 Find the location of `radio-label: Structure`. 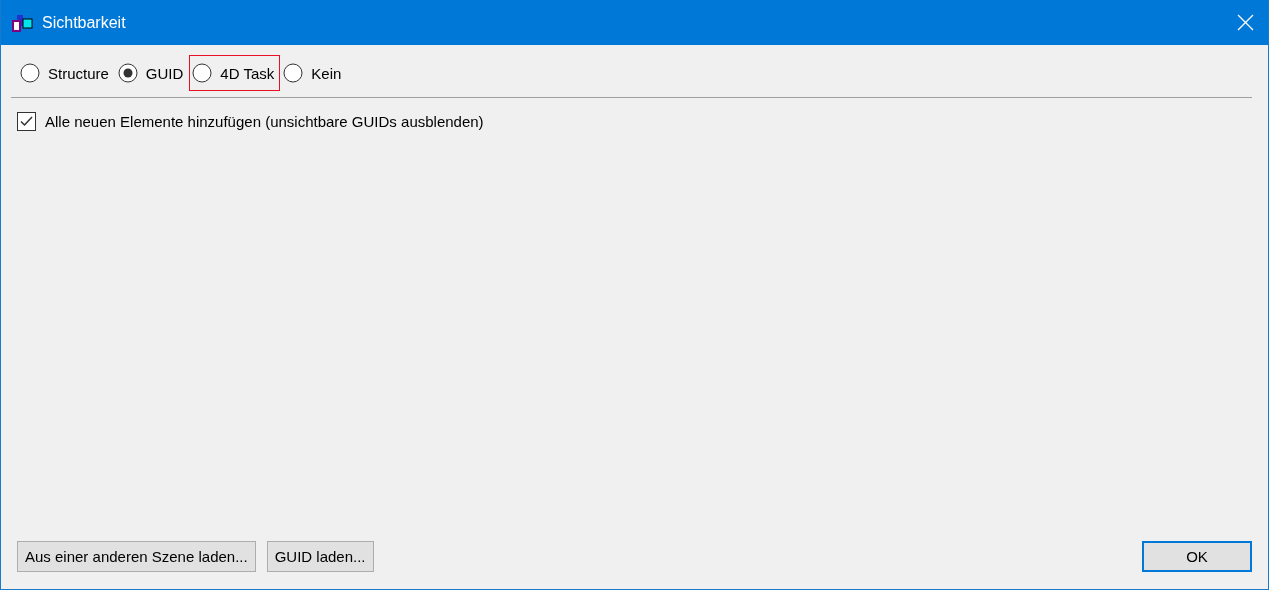

radio-label: Structure is located at coordinates (78, 73).